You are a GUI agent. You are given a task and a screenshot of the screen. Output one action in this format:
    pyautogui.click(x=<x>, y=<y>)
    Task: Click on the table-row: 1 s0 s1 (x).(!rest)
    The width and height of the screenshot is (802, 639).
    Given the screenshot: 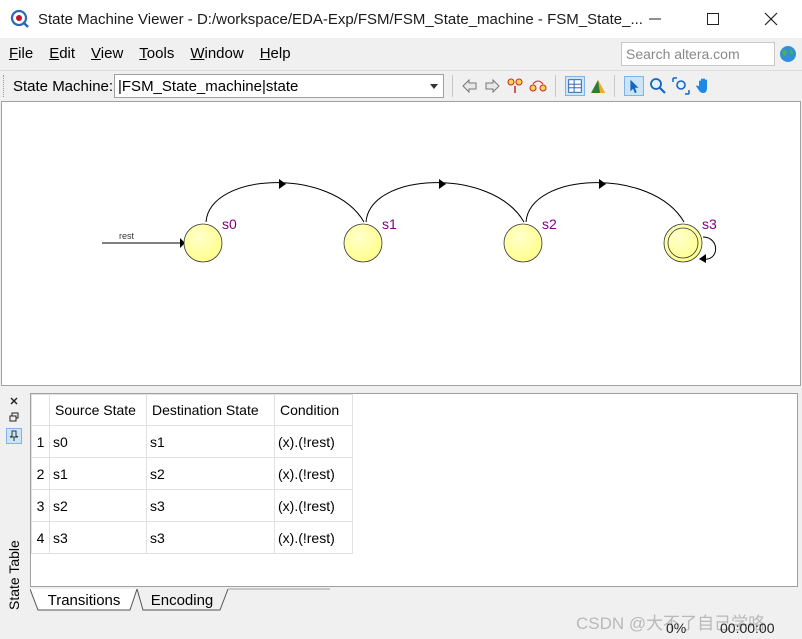 What is the action you would take?
    pyautogui.click(x=192, y=441)
    